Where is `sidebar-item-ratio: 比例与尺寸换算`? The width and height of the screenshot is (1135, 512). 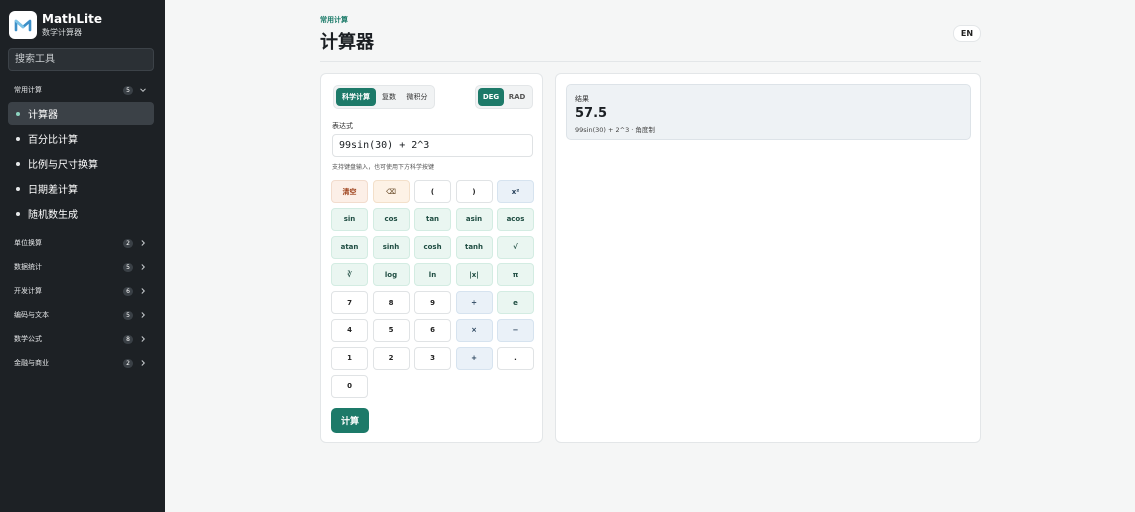 sidebar-item-ratio: 比例与尺寸换算 is located at coordinates (81, 163).